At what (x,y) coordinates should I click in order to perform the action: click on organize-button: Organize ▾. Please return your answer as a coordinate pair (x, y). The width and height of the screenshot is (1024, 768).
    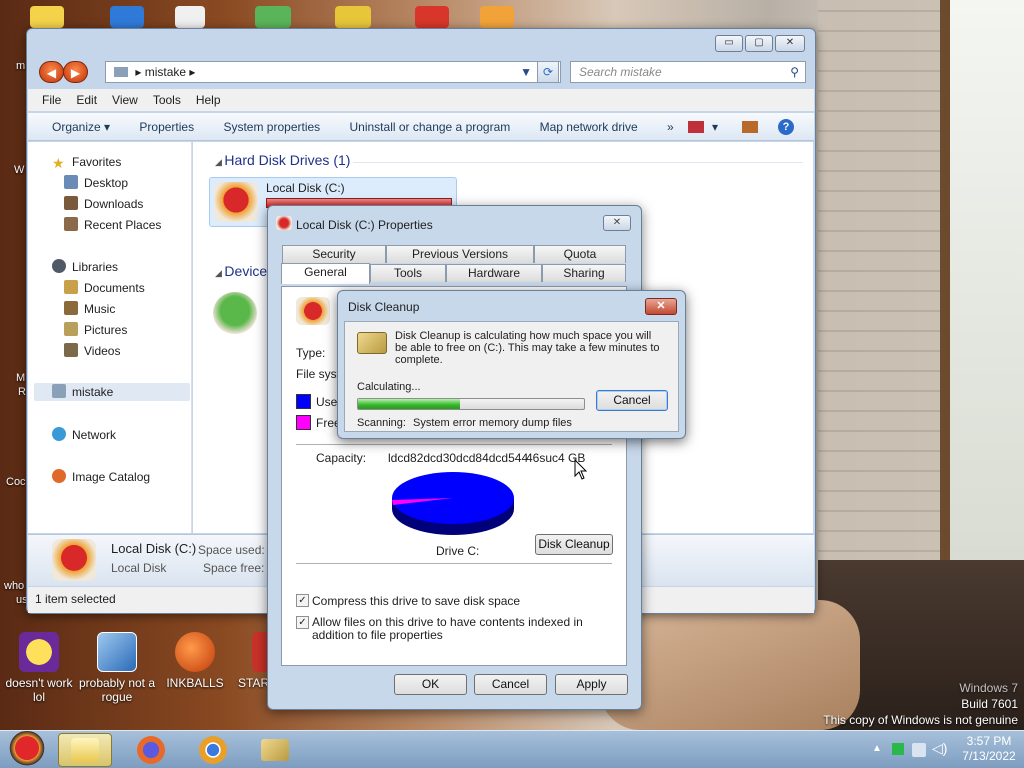
    Looking at the image, I should click on (81, 127).